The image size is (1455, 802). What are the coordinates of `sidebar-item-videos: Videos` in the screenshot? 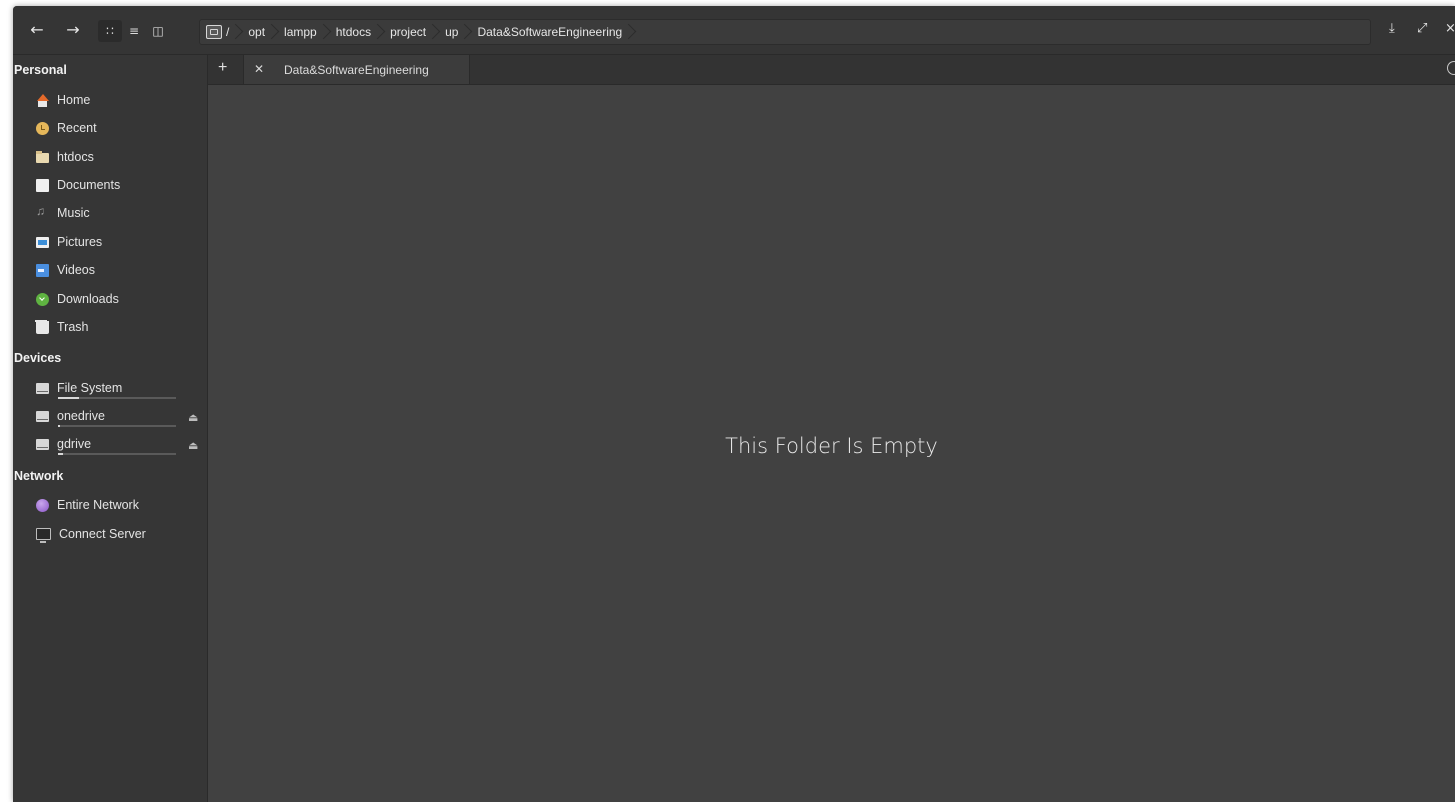 It's located at (65, 270).